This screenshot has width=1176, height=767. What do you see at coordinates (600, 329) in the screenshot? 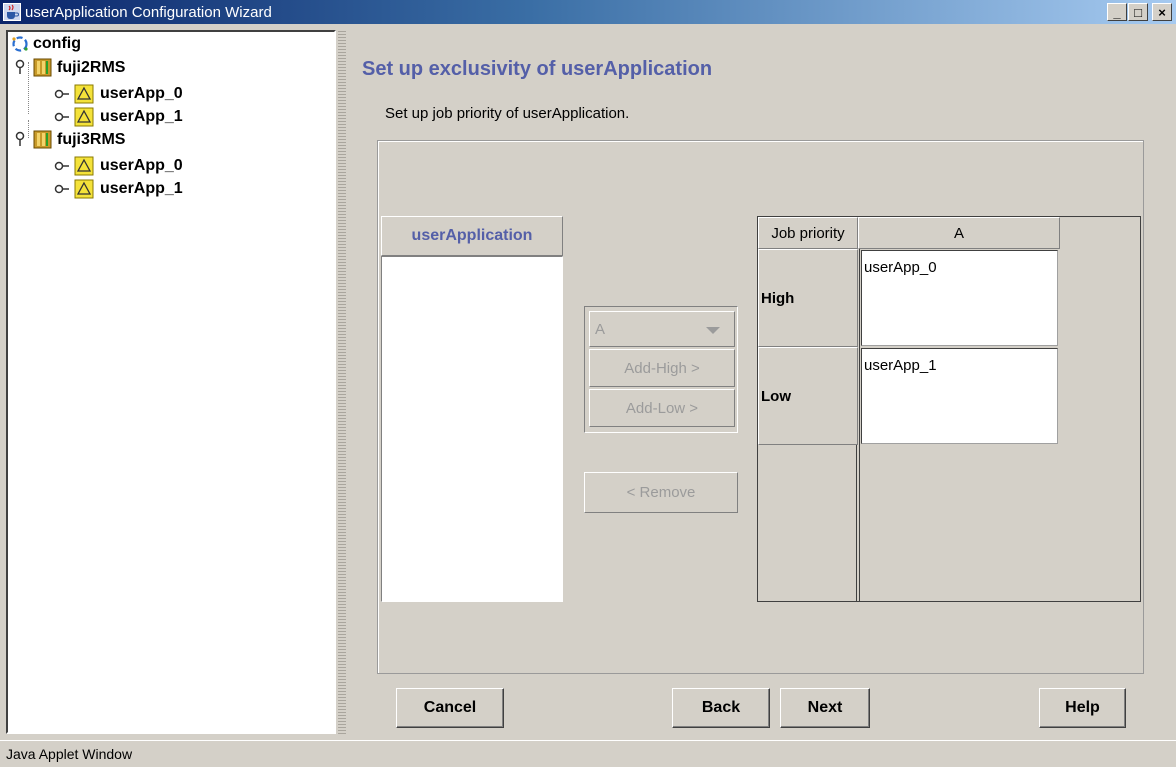
I see `group-select-value: A` at bounding box center [600, 329].